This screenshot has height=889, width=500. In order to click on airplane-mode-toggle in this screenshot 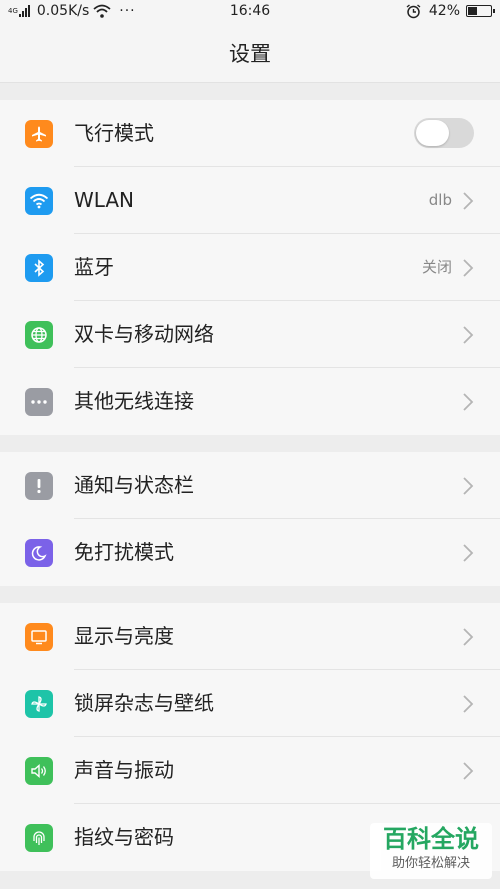, I will do `click(444, 133)`.